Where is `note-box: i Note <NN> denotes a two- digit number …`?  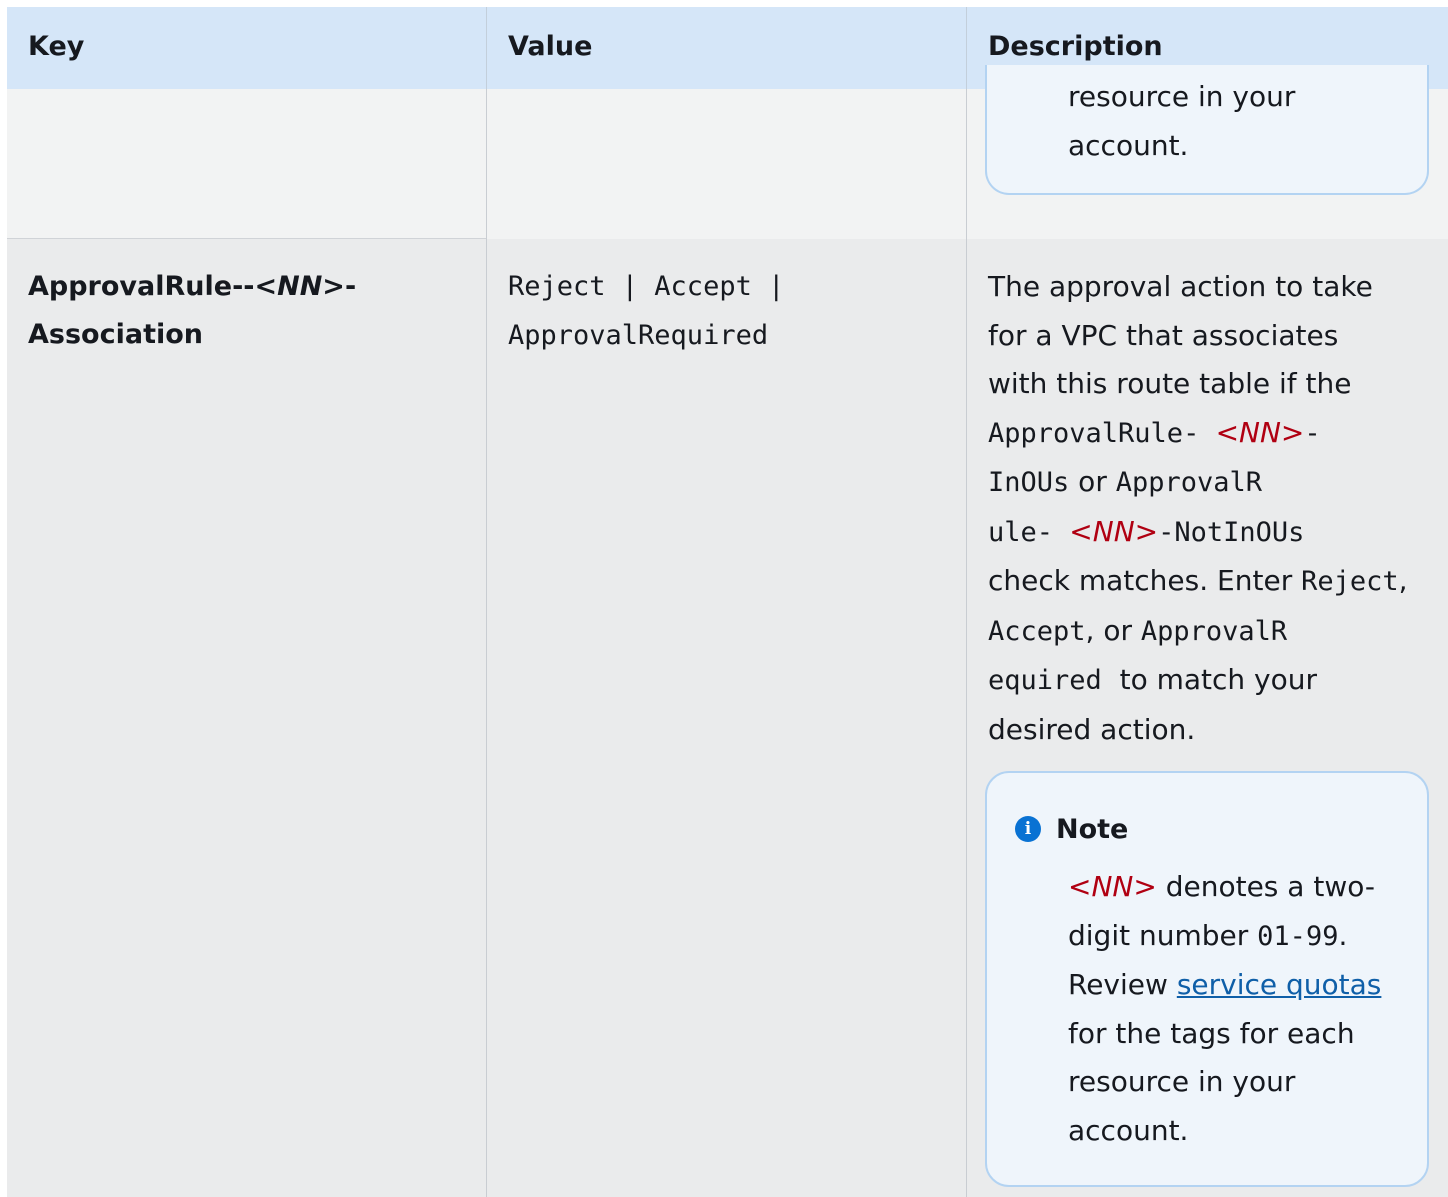
note-box: i Note <NN> denotes a two- digit number … is located at coordinates (1207, 979).